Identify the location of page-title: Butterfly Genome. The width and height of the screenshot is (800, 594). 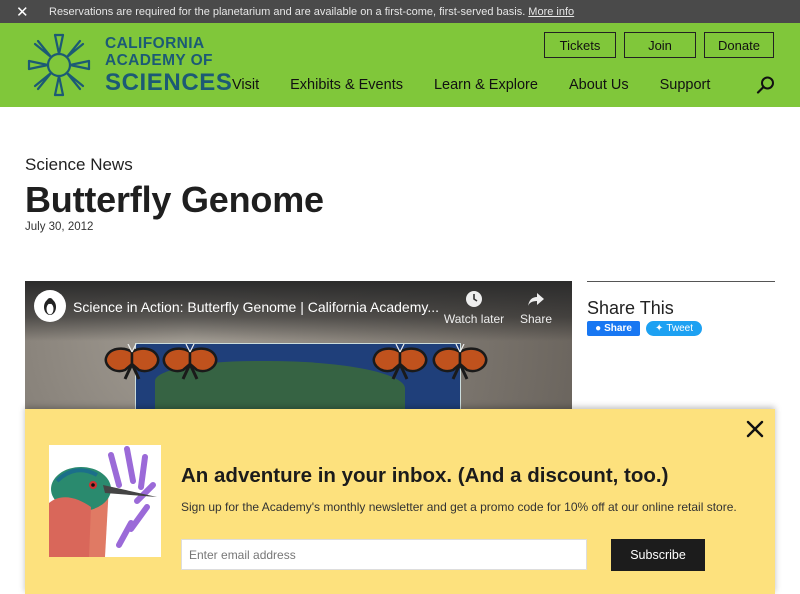
(174, 199).